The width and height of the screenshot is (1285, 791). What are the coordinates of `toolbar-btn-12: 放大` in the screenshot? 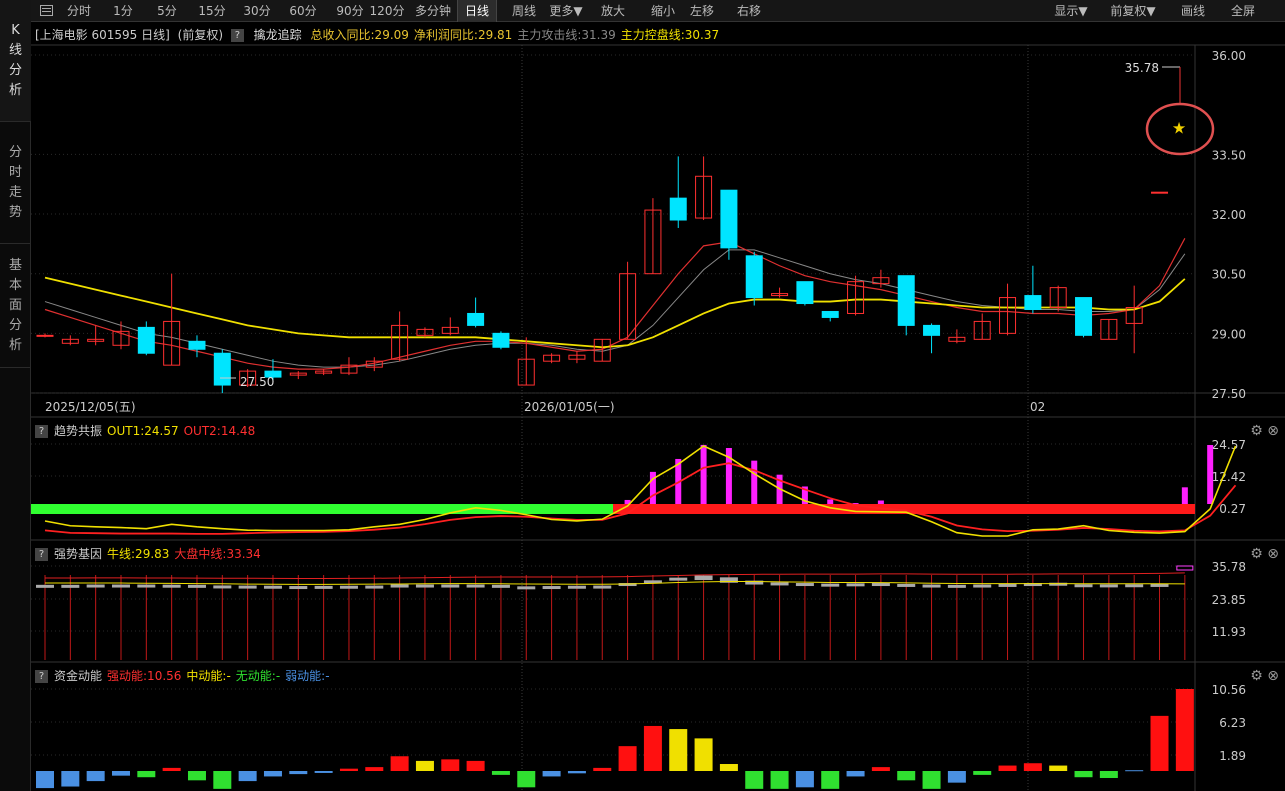 It's located at (613, 11).